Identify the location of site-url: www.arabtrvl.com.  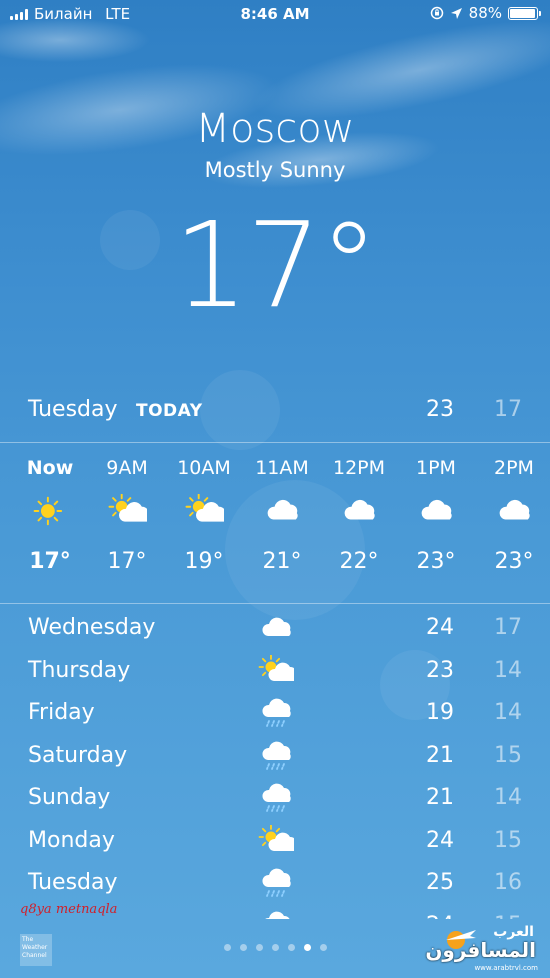
(506, 968).